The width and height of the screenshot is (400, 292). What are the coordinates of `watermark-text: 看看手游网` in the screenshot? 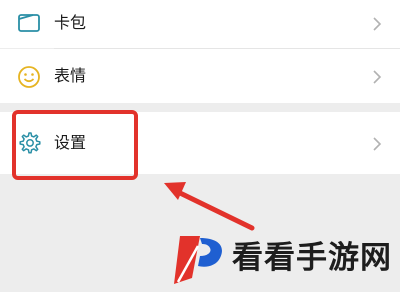 It's located at (312, 258).